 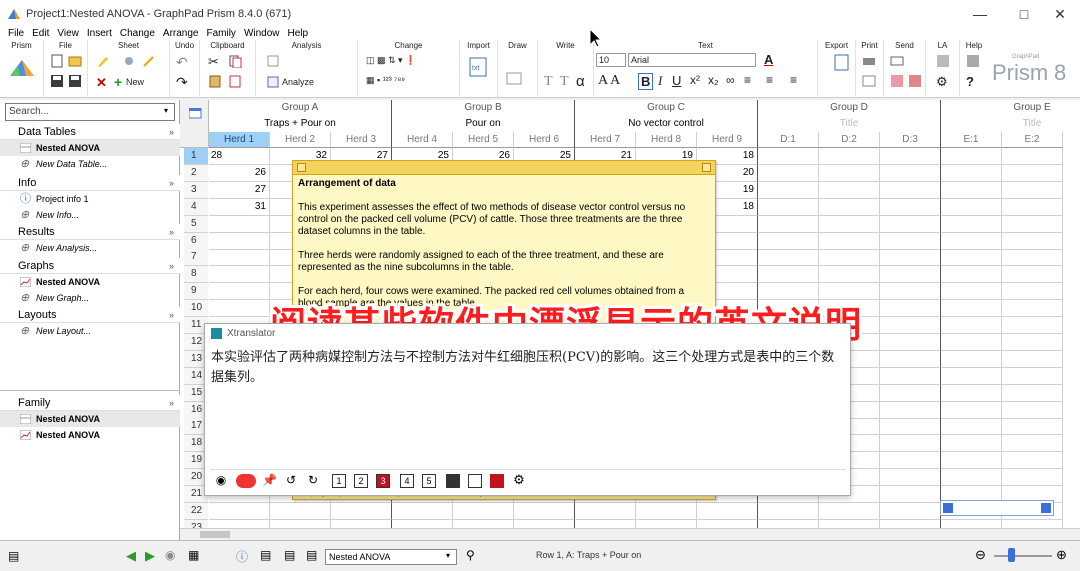 What do you see at coordinates (943, 61) in the screenshot?
I see `la-icon` at bounding box center [943, 61].